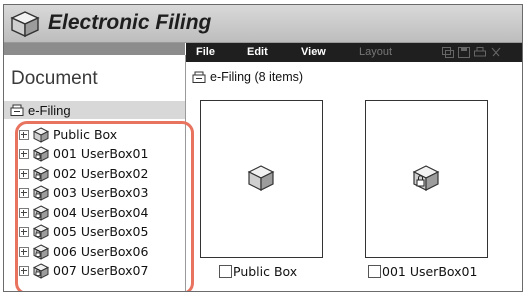 This screenshot has width=525, height=293. I want to click on public-box-icon, so click(261, 178).